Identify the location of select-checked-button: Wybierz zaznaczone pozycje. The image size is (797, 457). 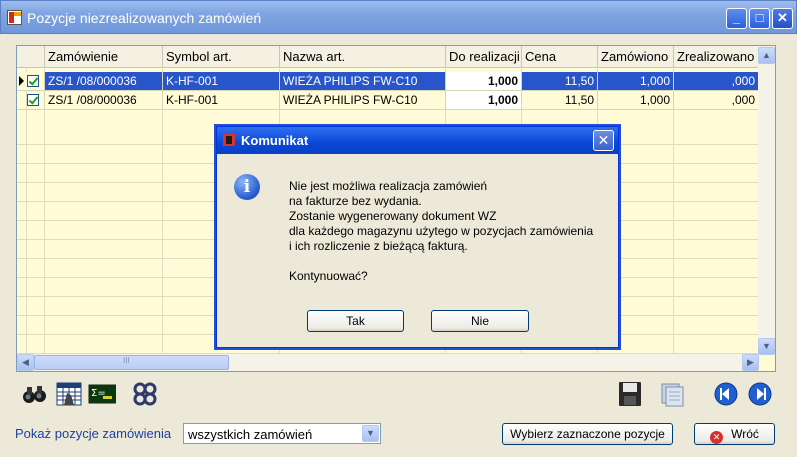
(587, 434).